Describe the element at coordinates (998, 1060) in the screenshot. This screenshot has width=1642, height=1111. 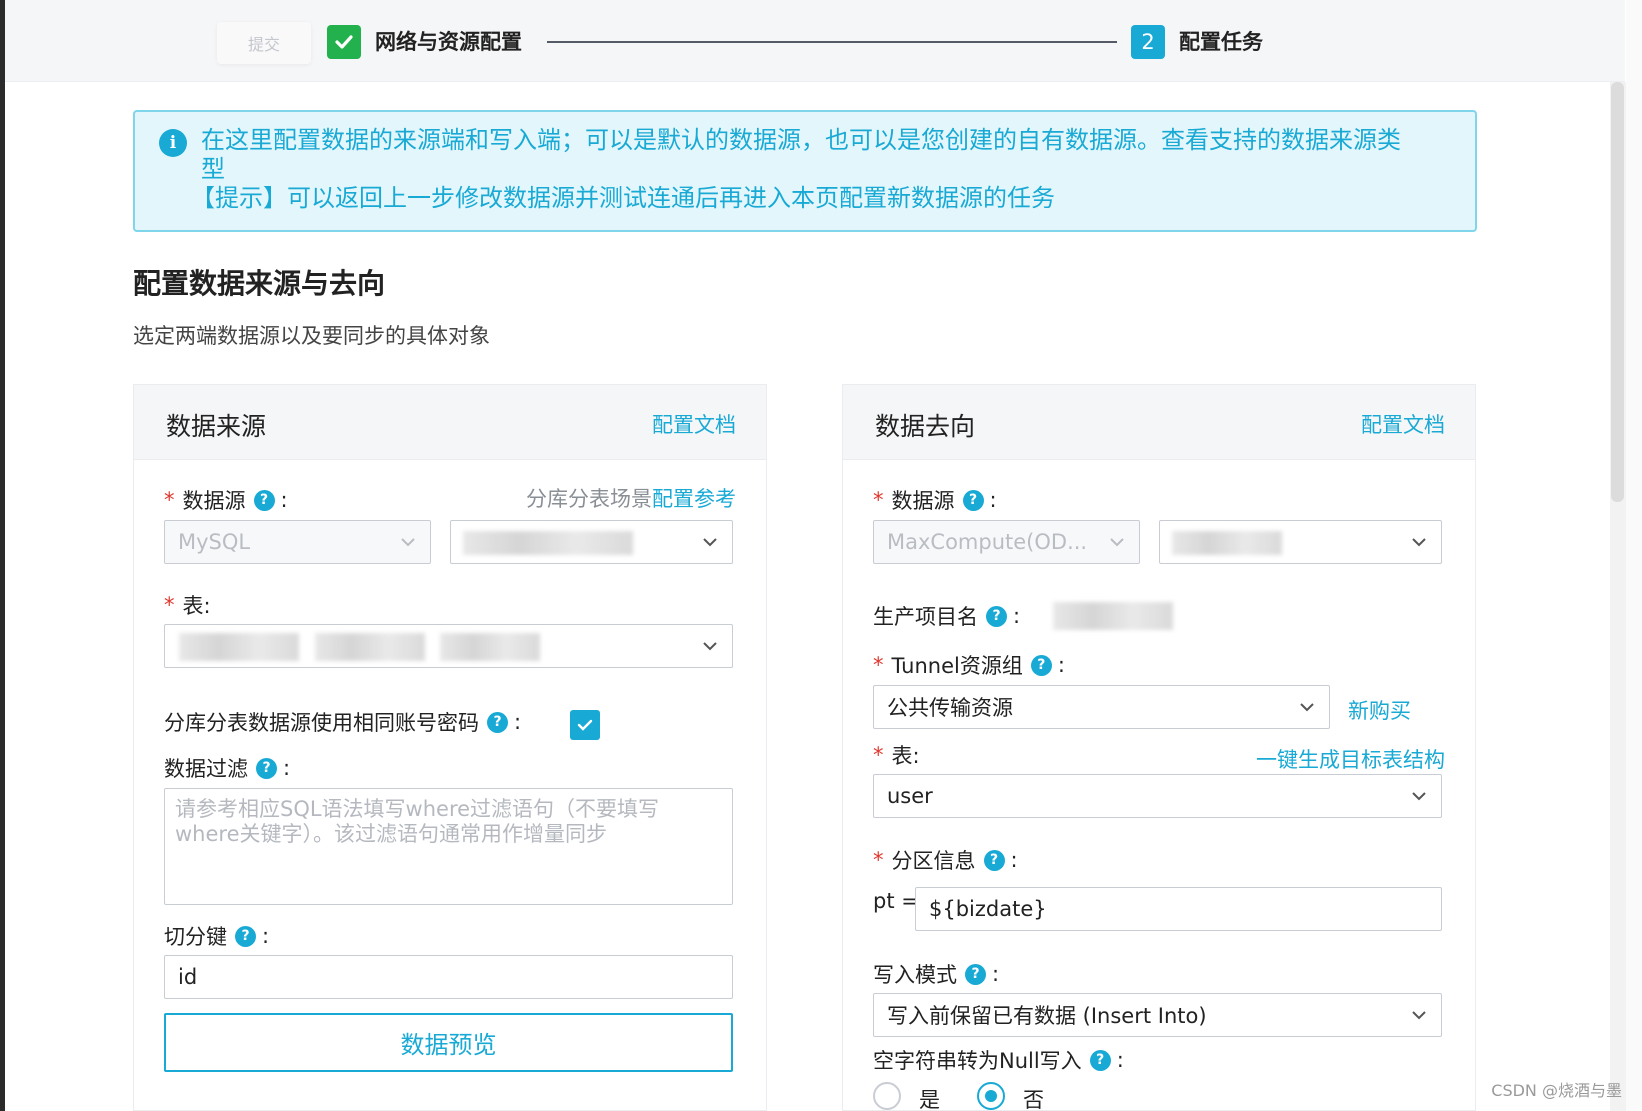
I see `null-write-label: 空字符串转为Null写入?:` at that location.